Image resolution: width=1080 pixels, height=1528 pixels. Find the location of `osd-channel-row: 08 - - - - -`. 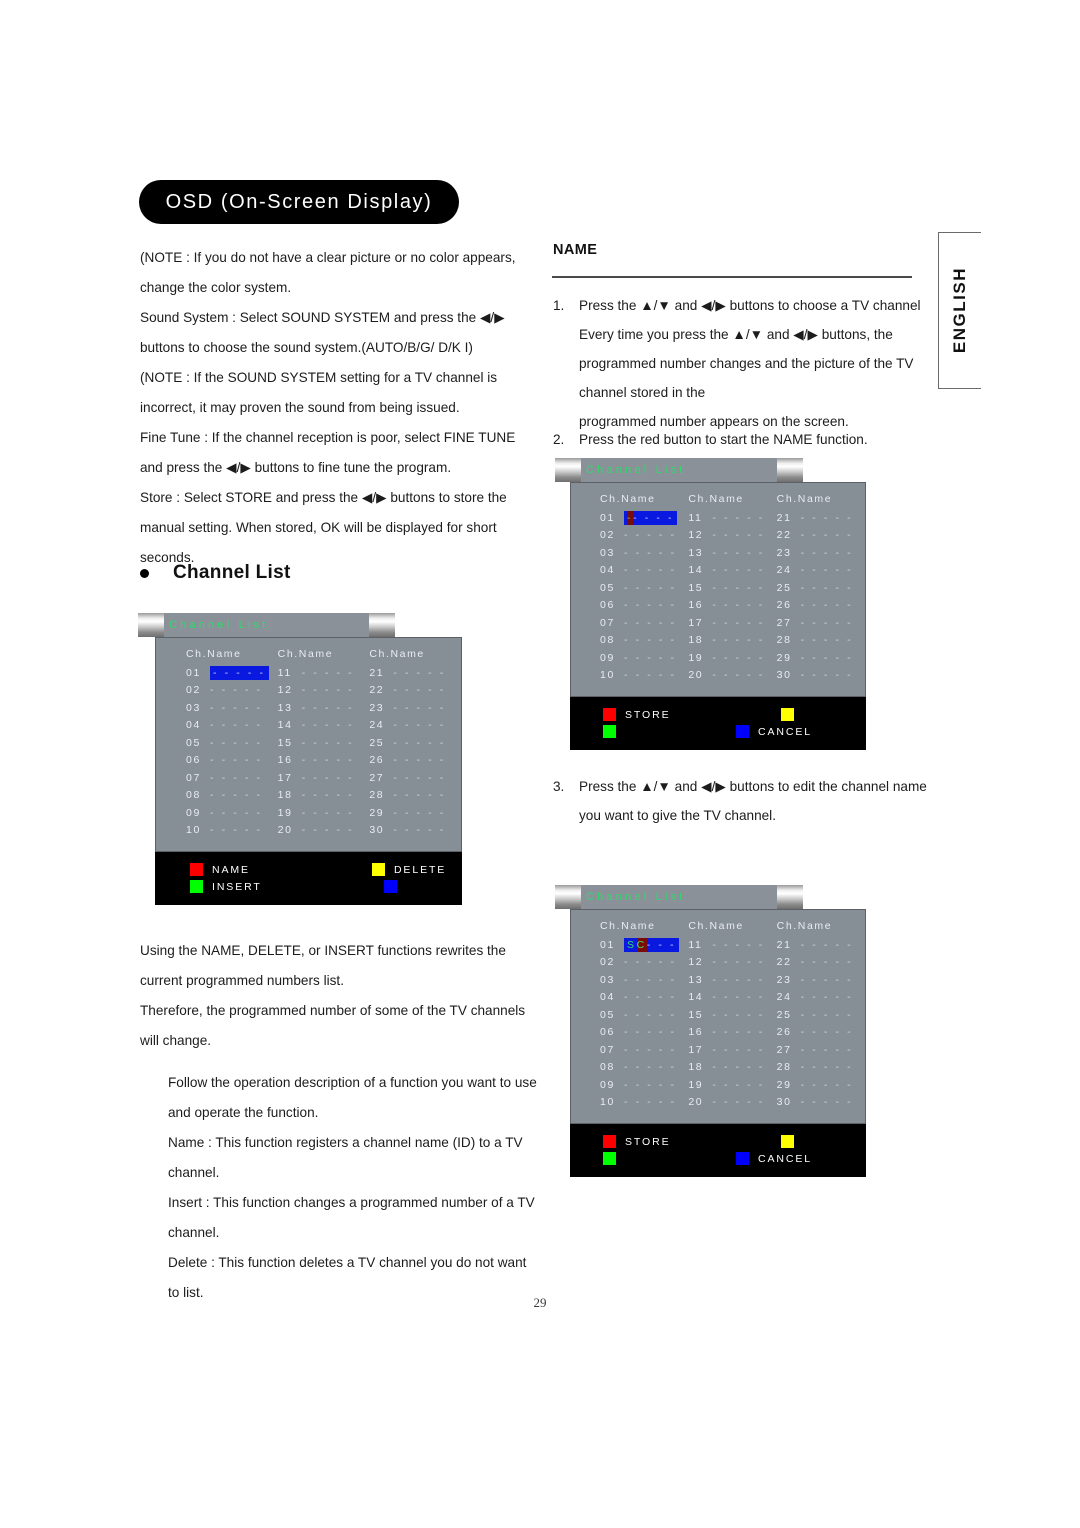

osd-channel-row: 08 - - - - - is located at coordinates (644, 641).